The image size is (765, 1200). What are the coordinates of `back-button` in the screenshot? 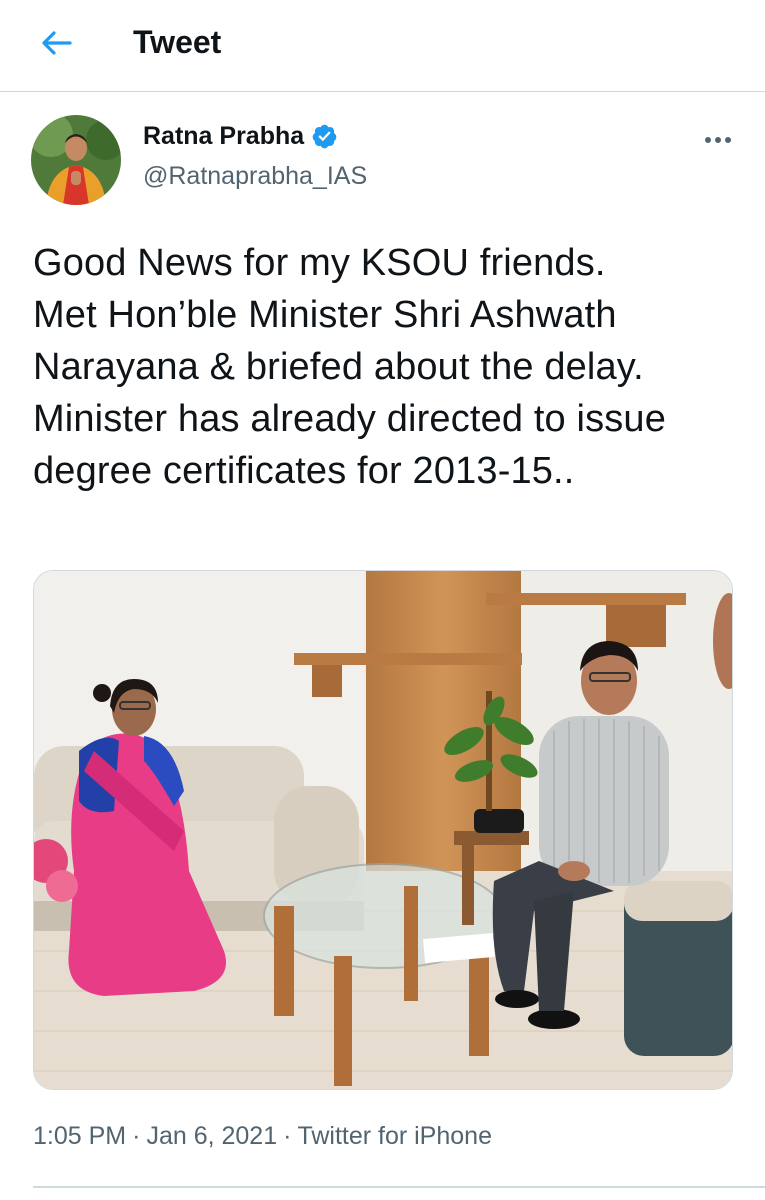 It's located at (56, 42).